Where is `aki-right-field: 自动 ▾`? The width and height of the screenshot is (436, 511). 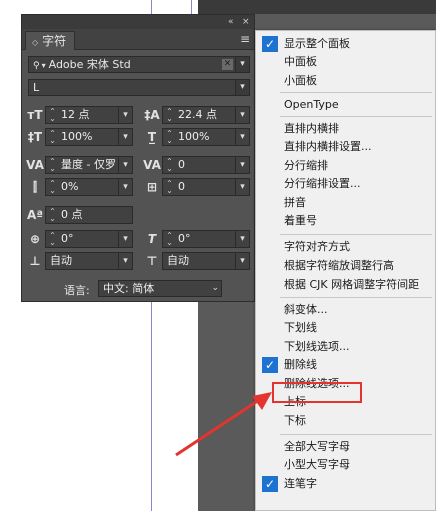 aki-right-field: 自动 ▾ is located at coordinates (206, 261).